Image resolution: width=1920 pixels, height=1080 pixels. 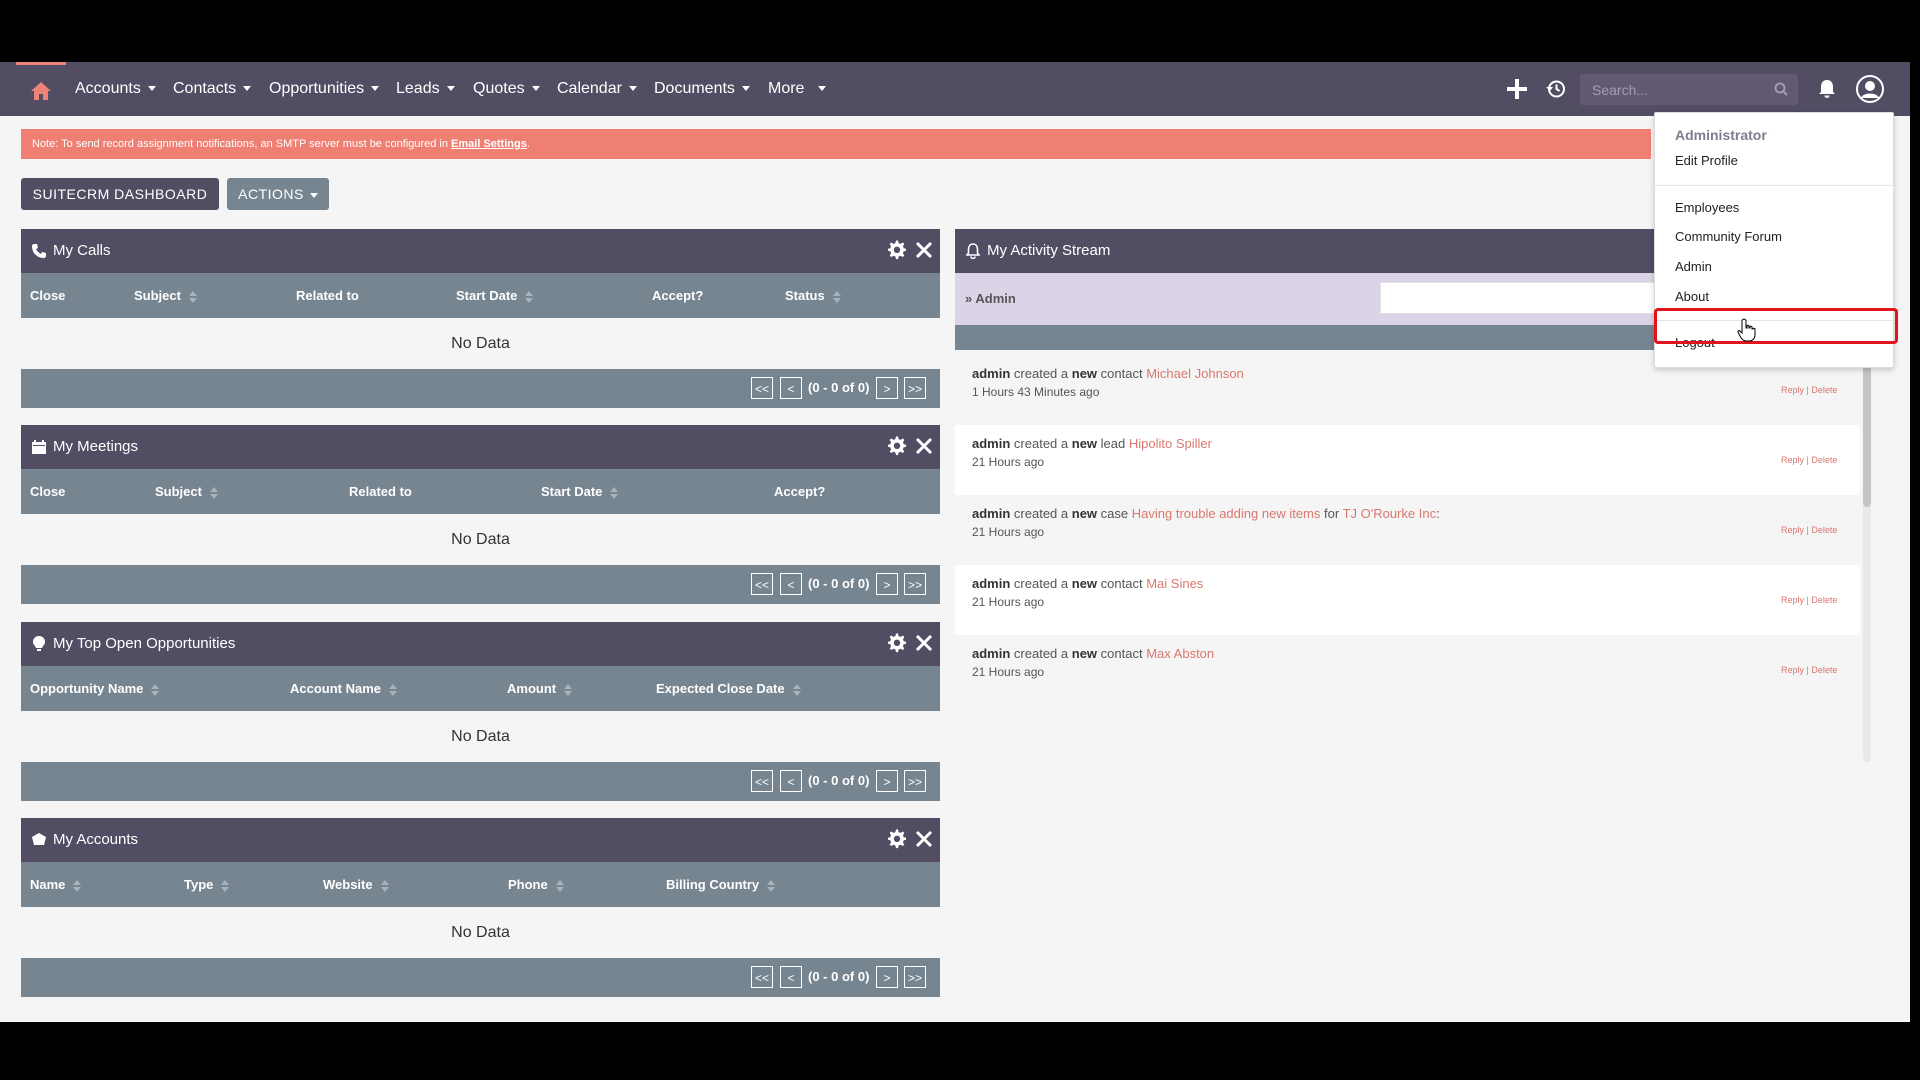 What do you see at coordinates (278, 194) in the screenshot?
I see `actions-button: ACTIONS` at bounding box center [278, 194].